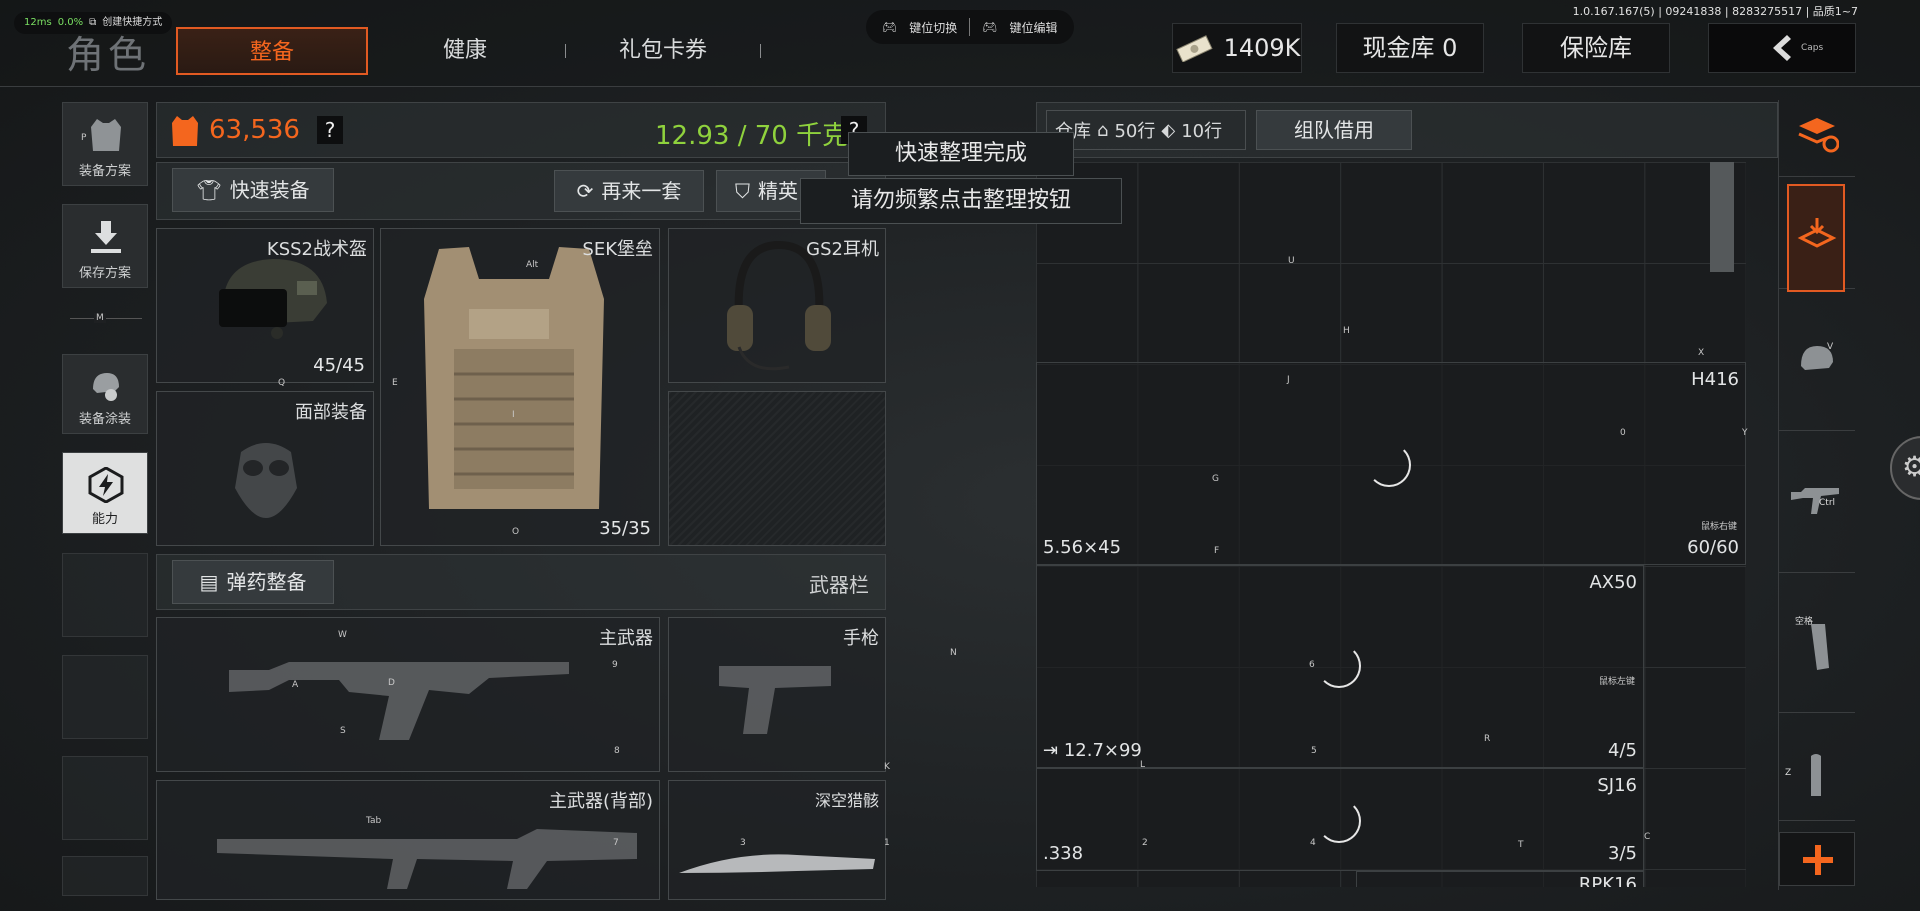 The height and width of the screenshot is (911, 1920). I want to click on bullet-icon, so click(1816, 775).